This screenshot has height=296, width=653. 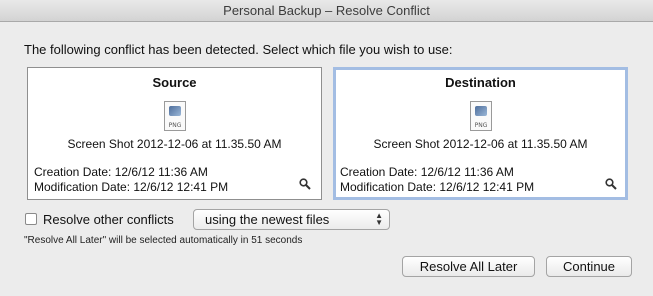 I want to click on resolve-all-later-button: Resolve All Later, so click(x=468, y=266).